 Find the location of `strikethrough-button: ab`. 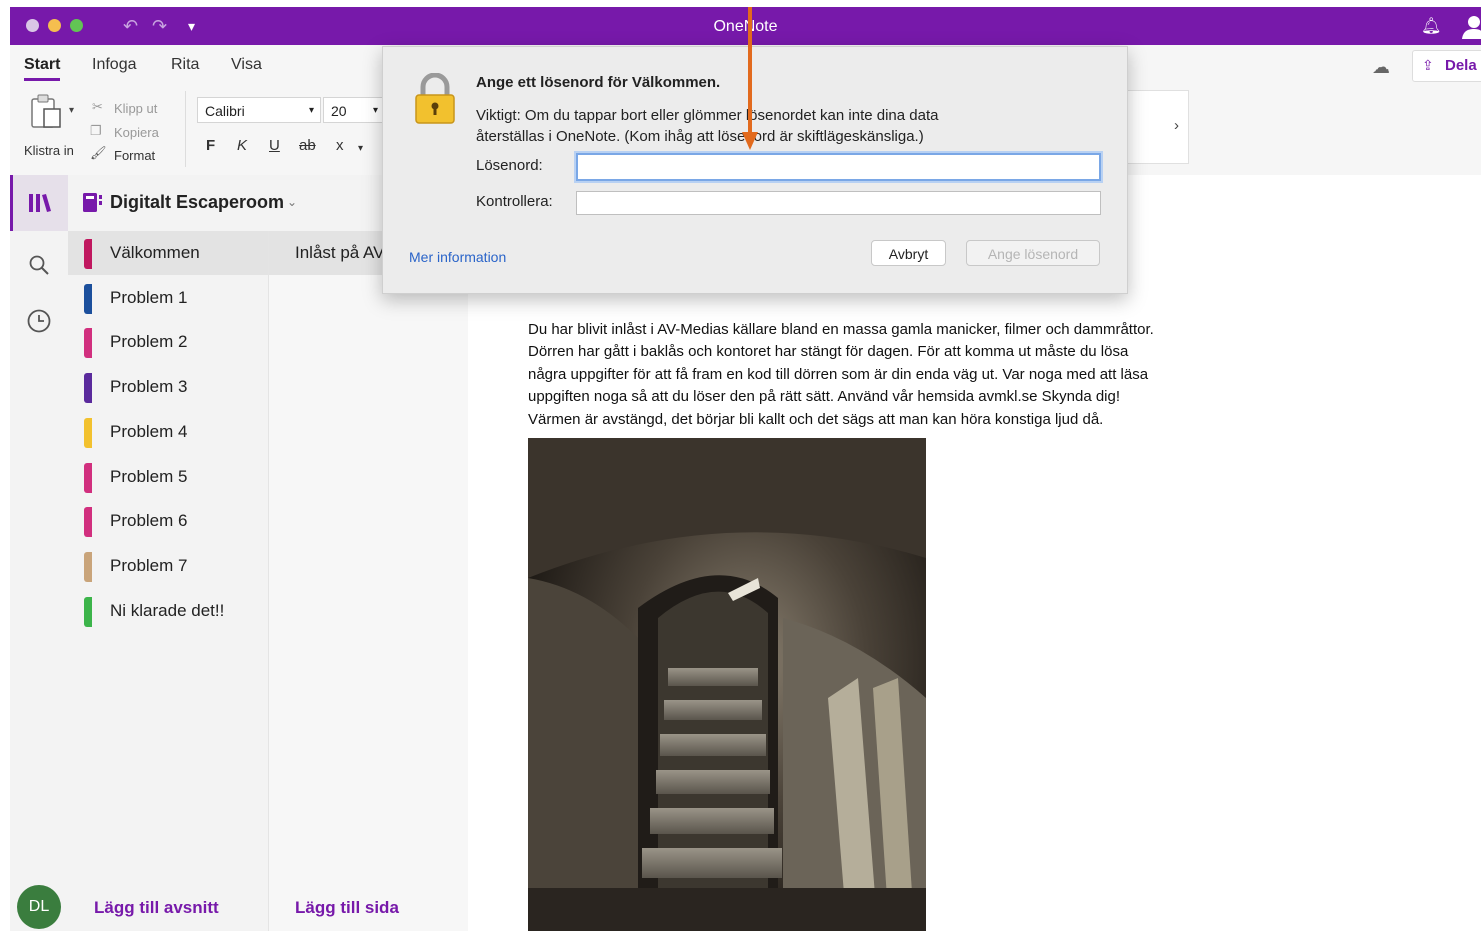

strikethrough-button: ab is located at coordinates (307, 145).